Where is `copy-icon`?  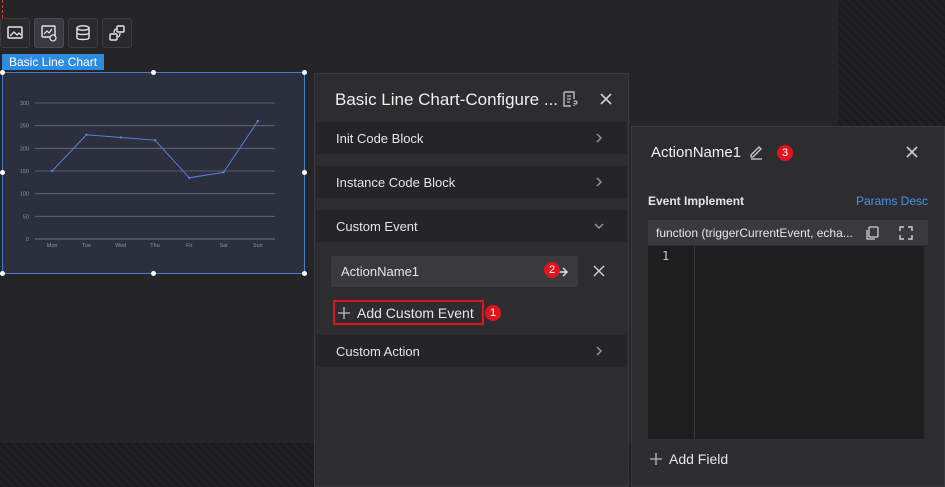
copy-icon is located at coordinates (872, 233).